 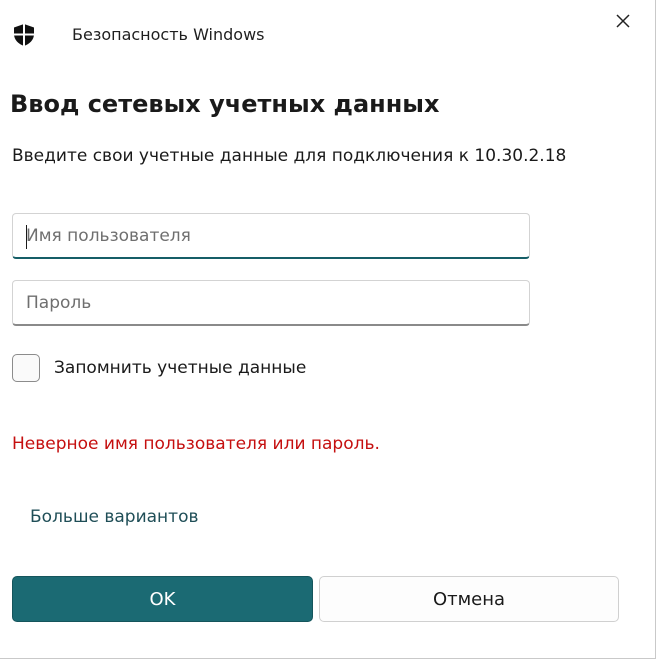 I want to click on close-icon, so click(x=623, y=23).